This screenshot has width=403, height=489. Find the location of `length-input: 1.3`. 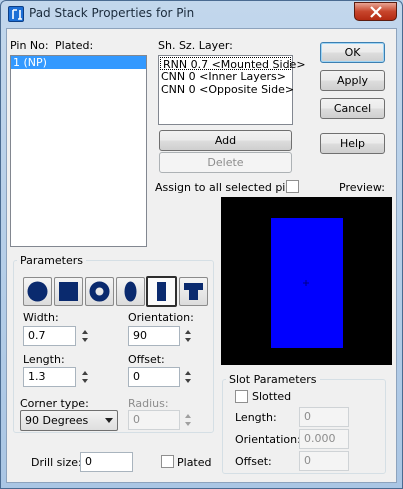

length-input: 1.3 is located at coordinates (49, 377).